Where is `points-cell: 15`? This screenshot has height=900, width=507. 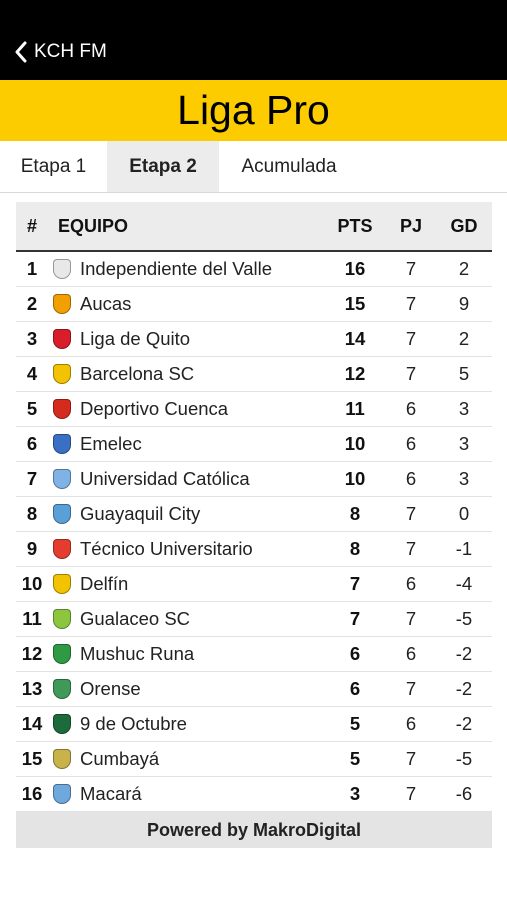
points-cell: 15 is located at coordinates (355, 303).